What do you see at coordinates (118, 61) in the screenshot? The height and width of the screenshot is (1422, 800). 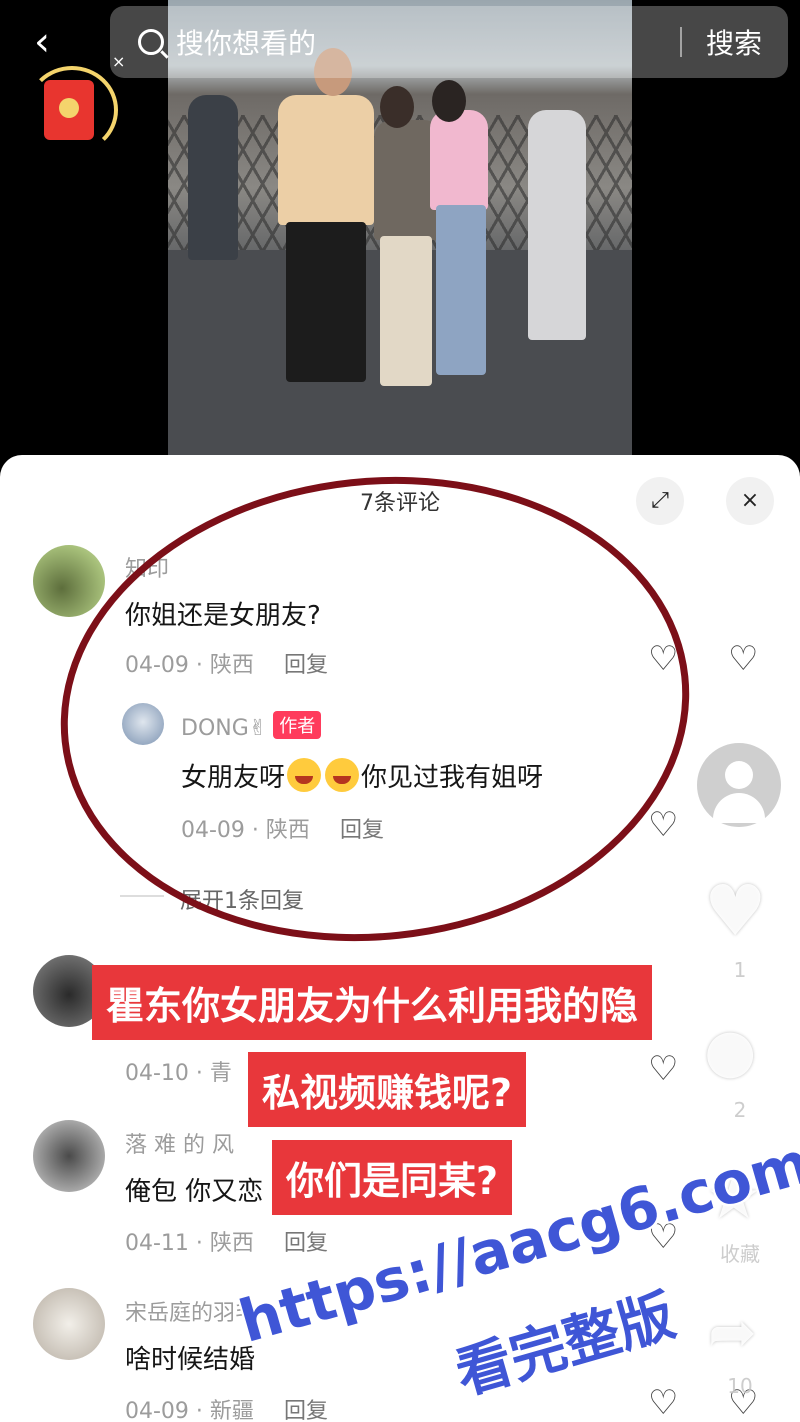 I see `search-clear-icon: ×` at bounding box center [118, 61].